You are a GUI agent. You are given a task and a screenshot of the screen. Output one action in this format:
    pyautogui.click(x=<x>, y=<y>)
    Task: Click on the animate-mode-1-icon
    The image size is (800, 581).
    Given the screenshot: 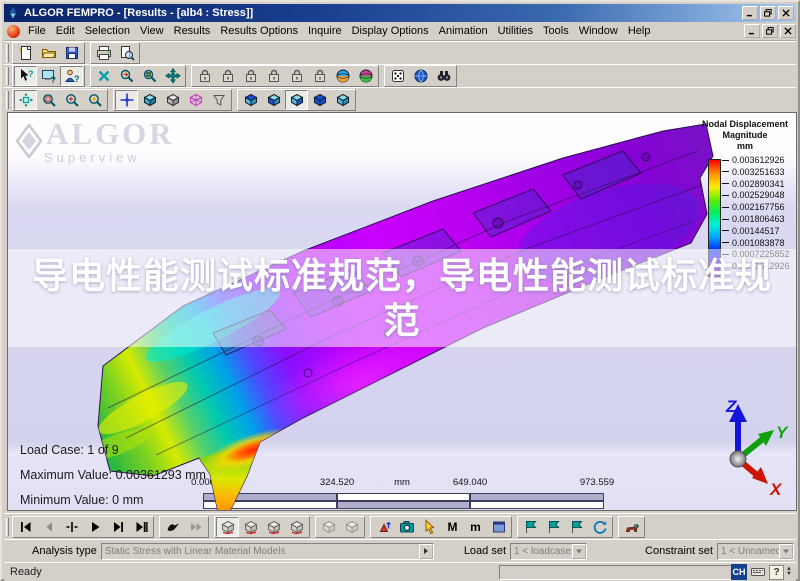 What is the action you would take?
    pyautogui.click(x=227, y=527)
    